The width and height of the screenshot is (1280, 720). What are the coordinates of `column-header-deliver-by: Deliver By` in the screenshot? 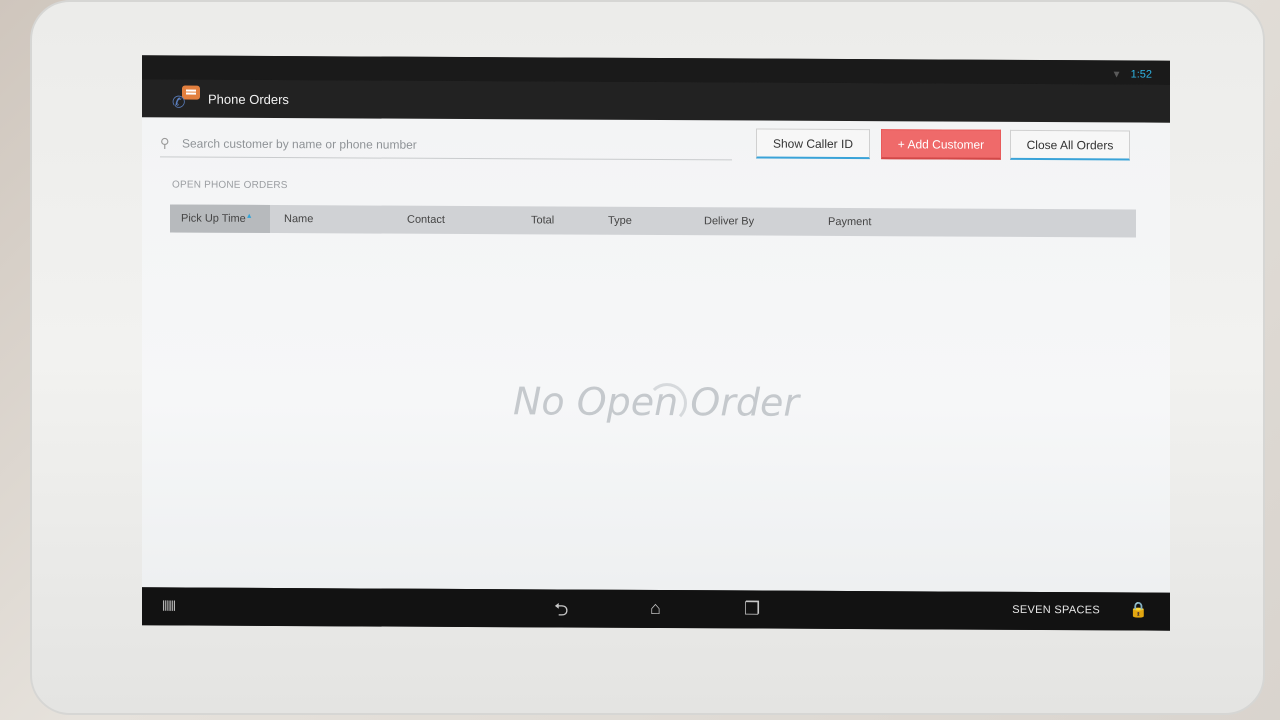 It's located at (729, 221).